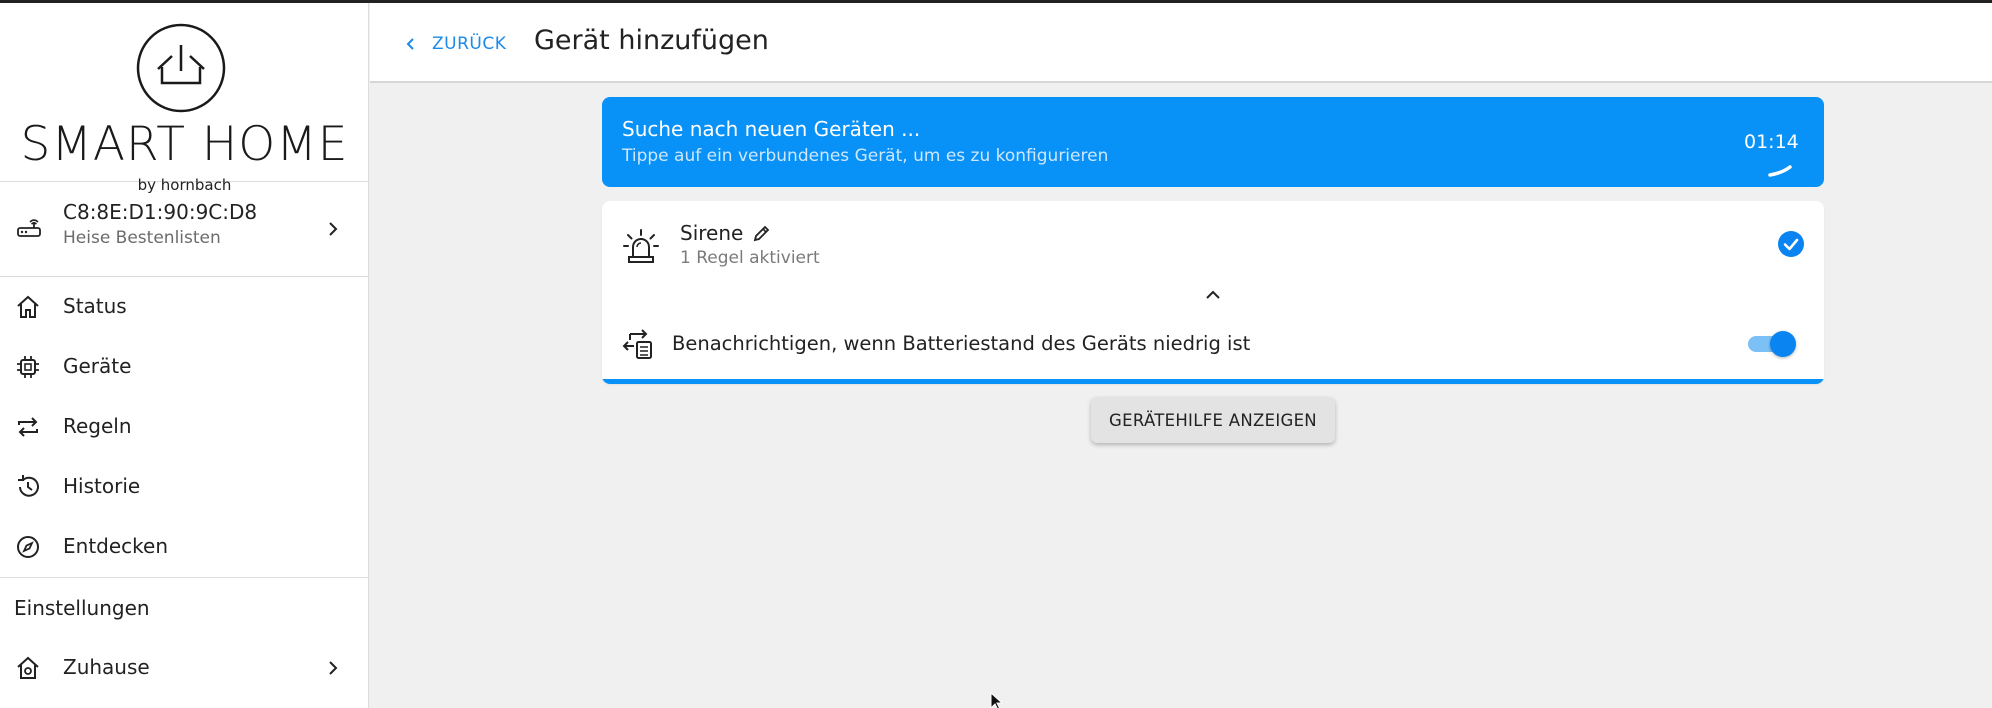  I want to click on brand-logo: SMART HOME by hornbach, so click(184, 98).